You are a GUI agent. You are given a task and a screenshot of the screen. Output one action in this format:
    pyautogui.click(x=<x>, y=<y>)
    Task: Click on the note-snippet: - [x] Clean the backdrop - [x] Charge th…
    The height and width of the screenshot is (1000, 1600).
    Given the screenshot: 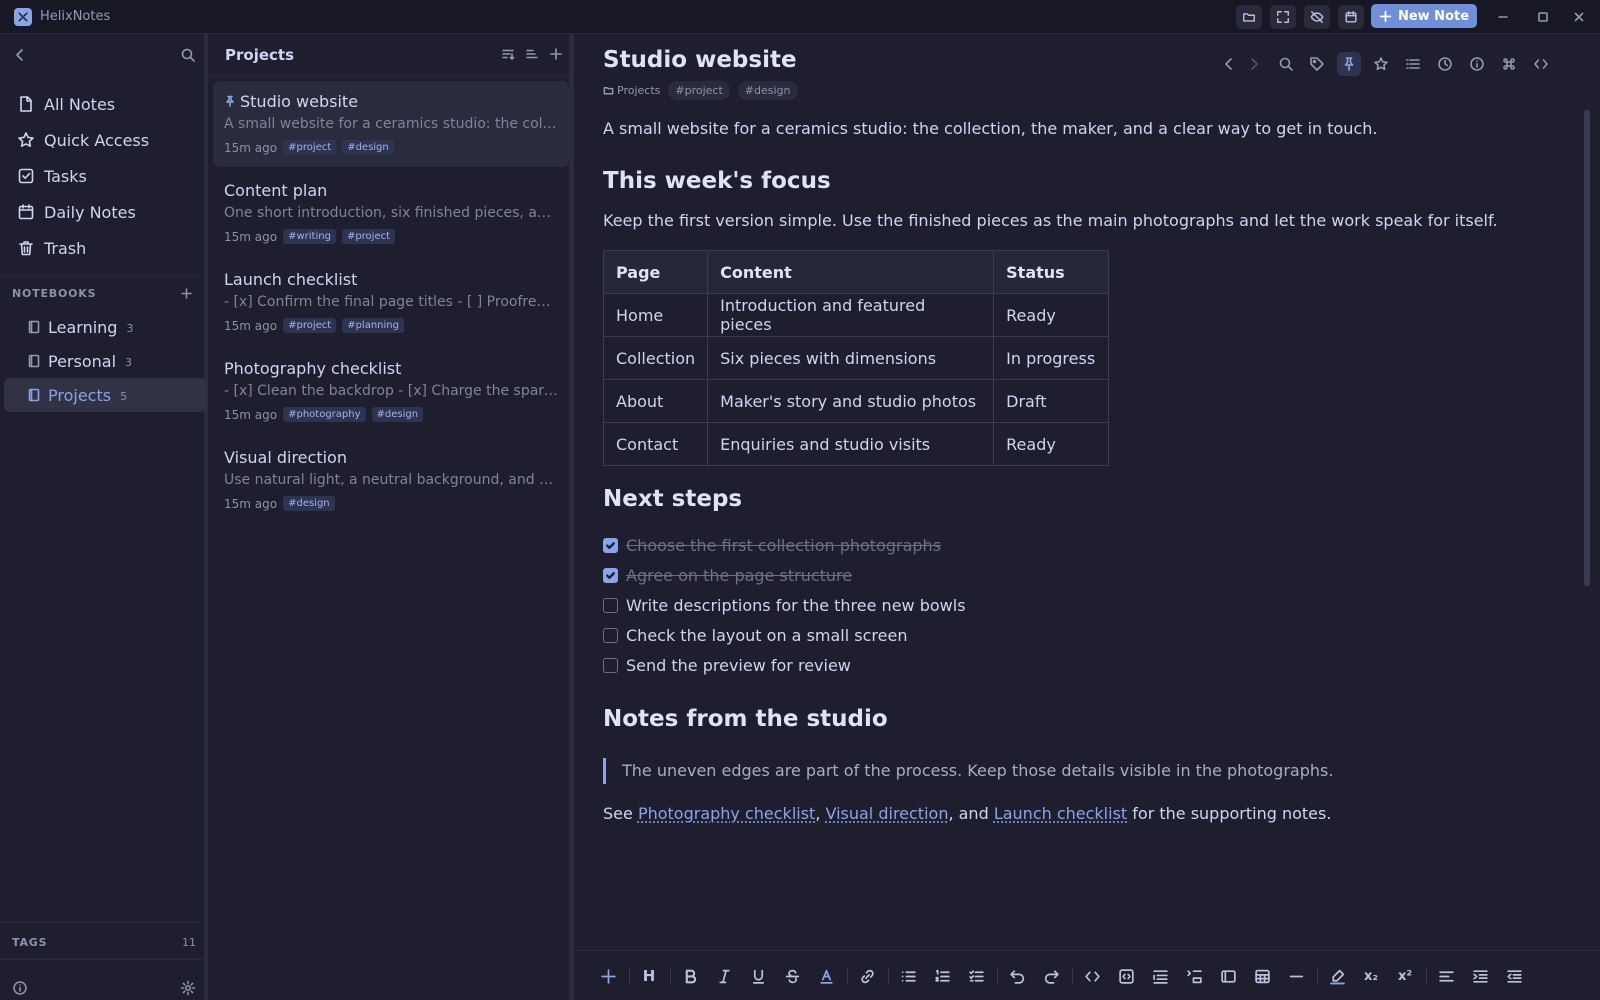 What is the action you would take?
    pyautogui.click(x=391, y=391)
    